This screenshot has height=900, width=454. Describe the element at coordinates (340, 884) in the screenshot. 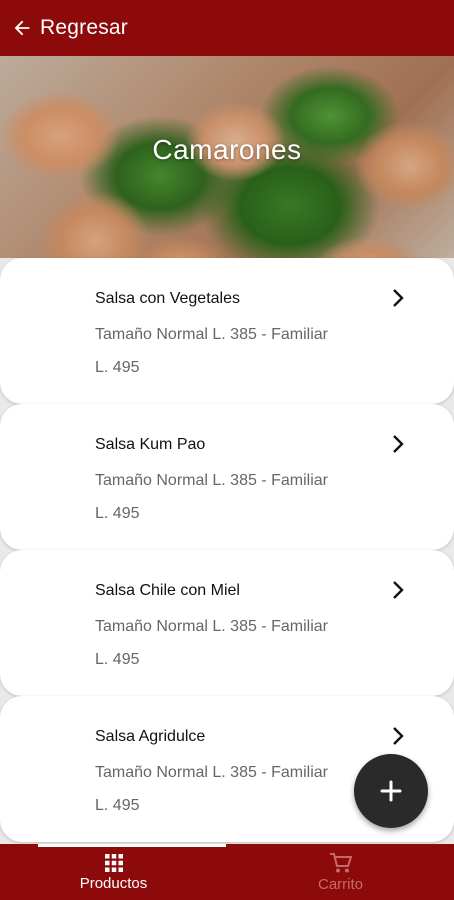

I see `tab-label: Carrito` at that location.